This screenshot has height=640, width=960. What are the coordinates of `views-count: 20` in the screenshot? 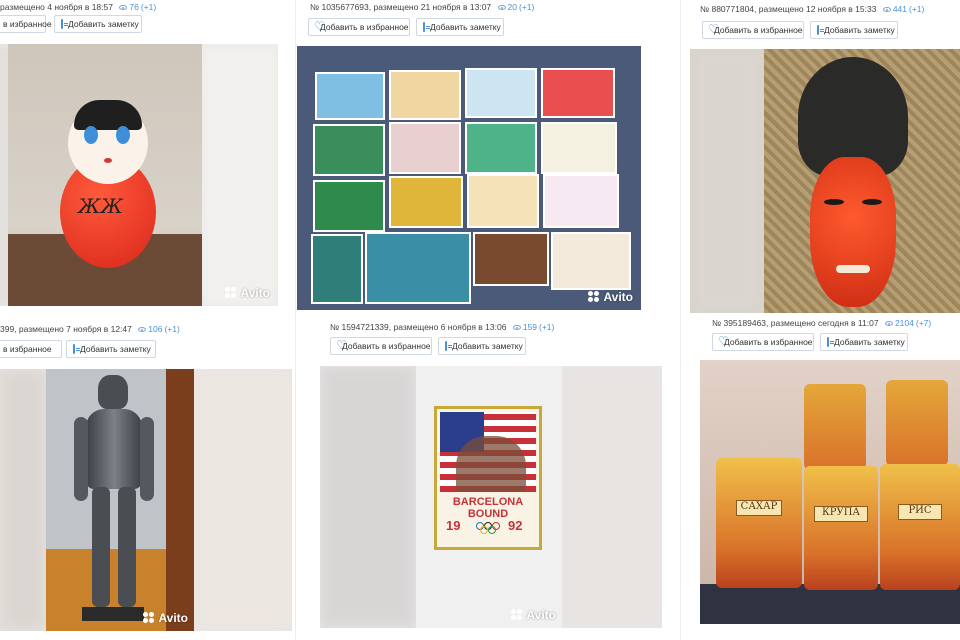 It's located at (512, 7).